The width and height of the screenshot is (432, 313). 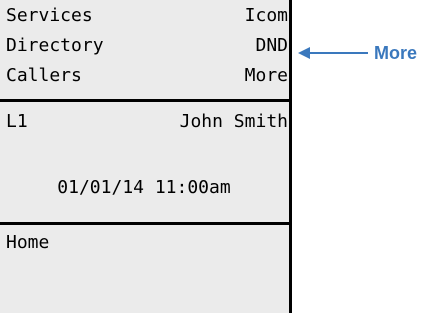 What do you see at coordinates (144, 76) in the screenshot?
I see `softkey-row-3: Callers More` at bounding box center [144, 76].